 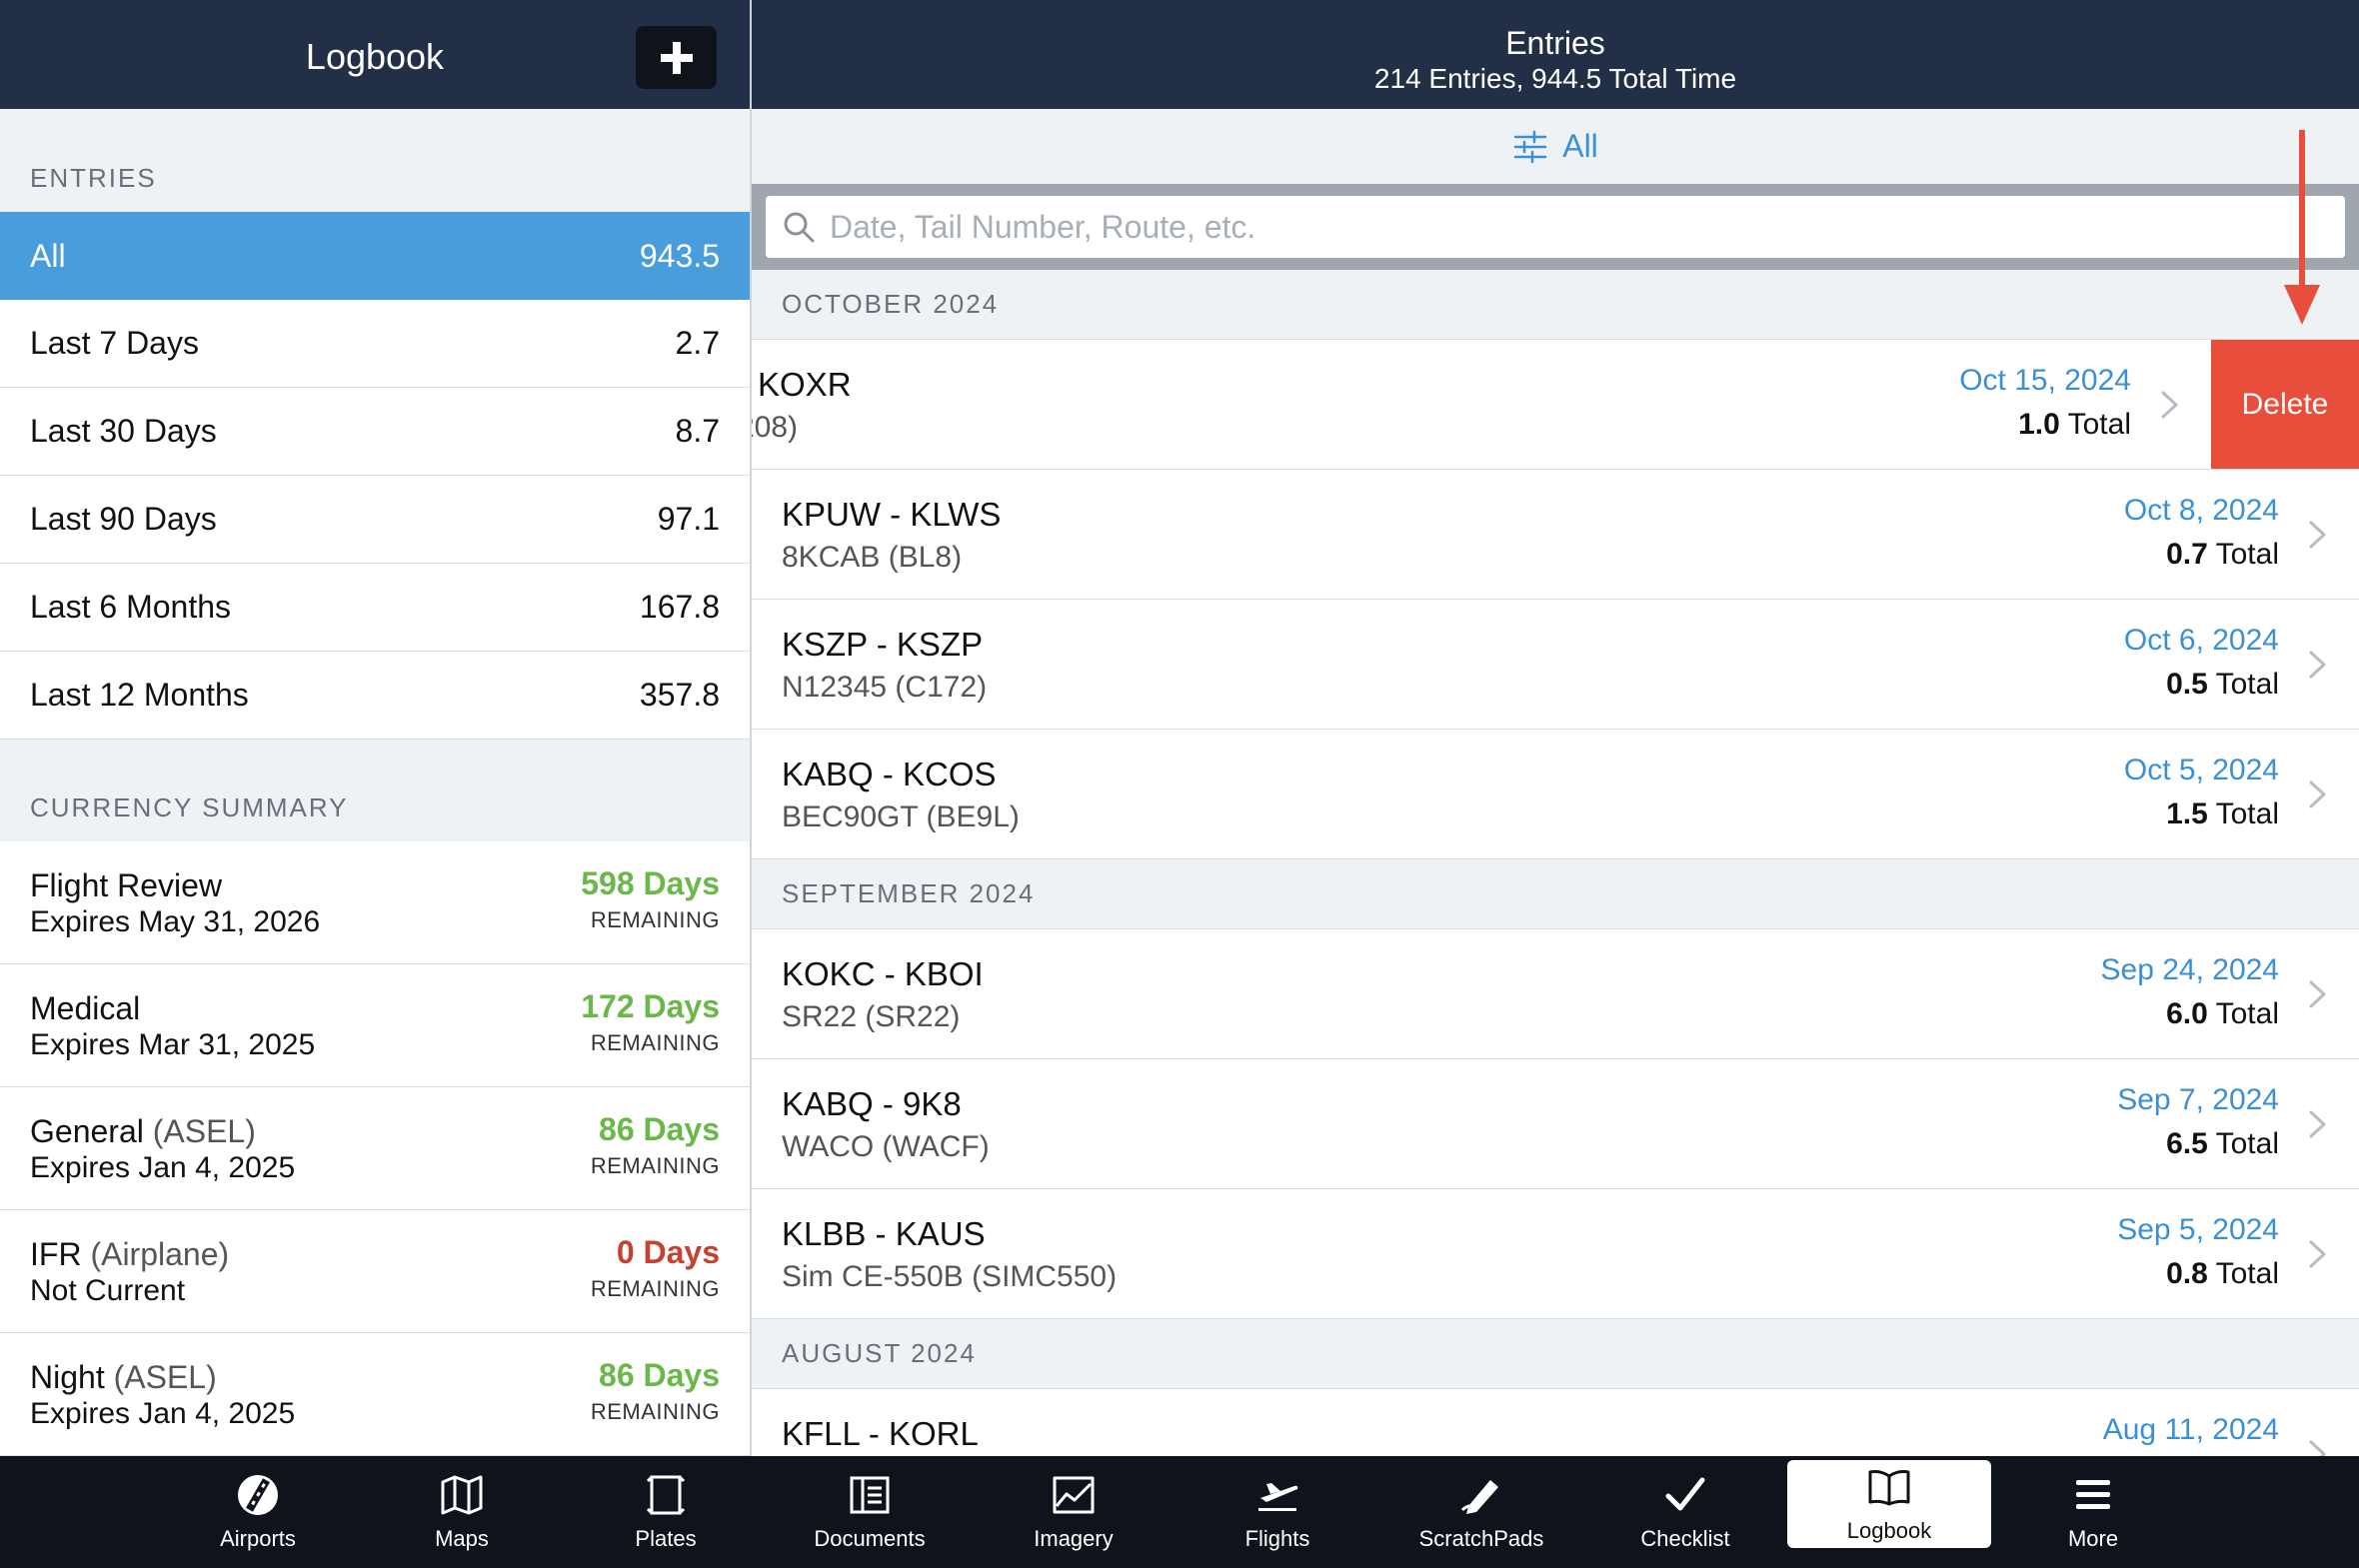 What do you see at coordinates (1278, 1497) in the screenshot?
I see `flights-icon` at bounding box center [1278, 1497].